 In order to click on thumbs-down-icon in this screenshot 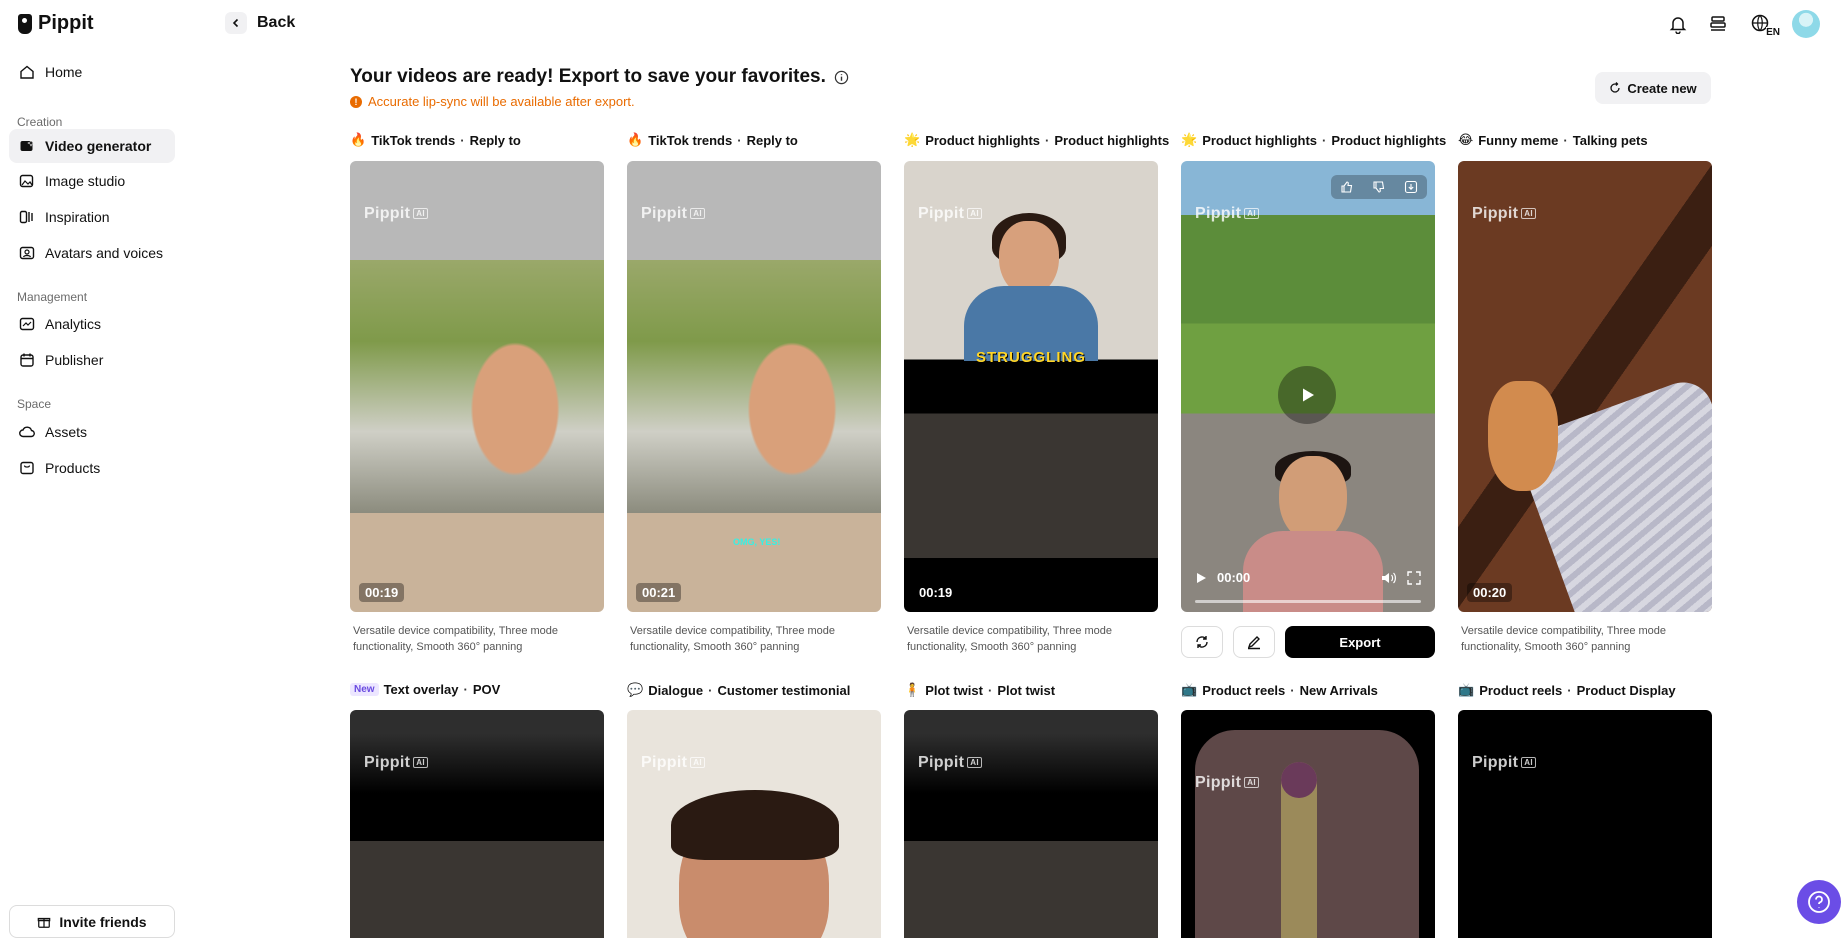, I will do `click(1379, 187)`.